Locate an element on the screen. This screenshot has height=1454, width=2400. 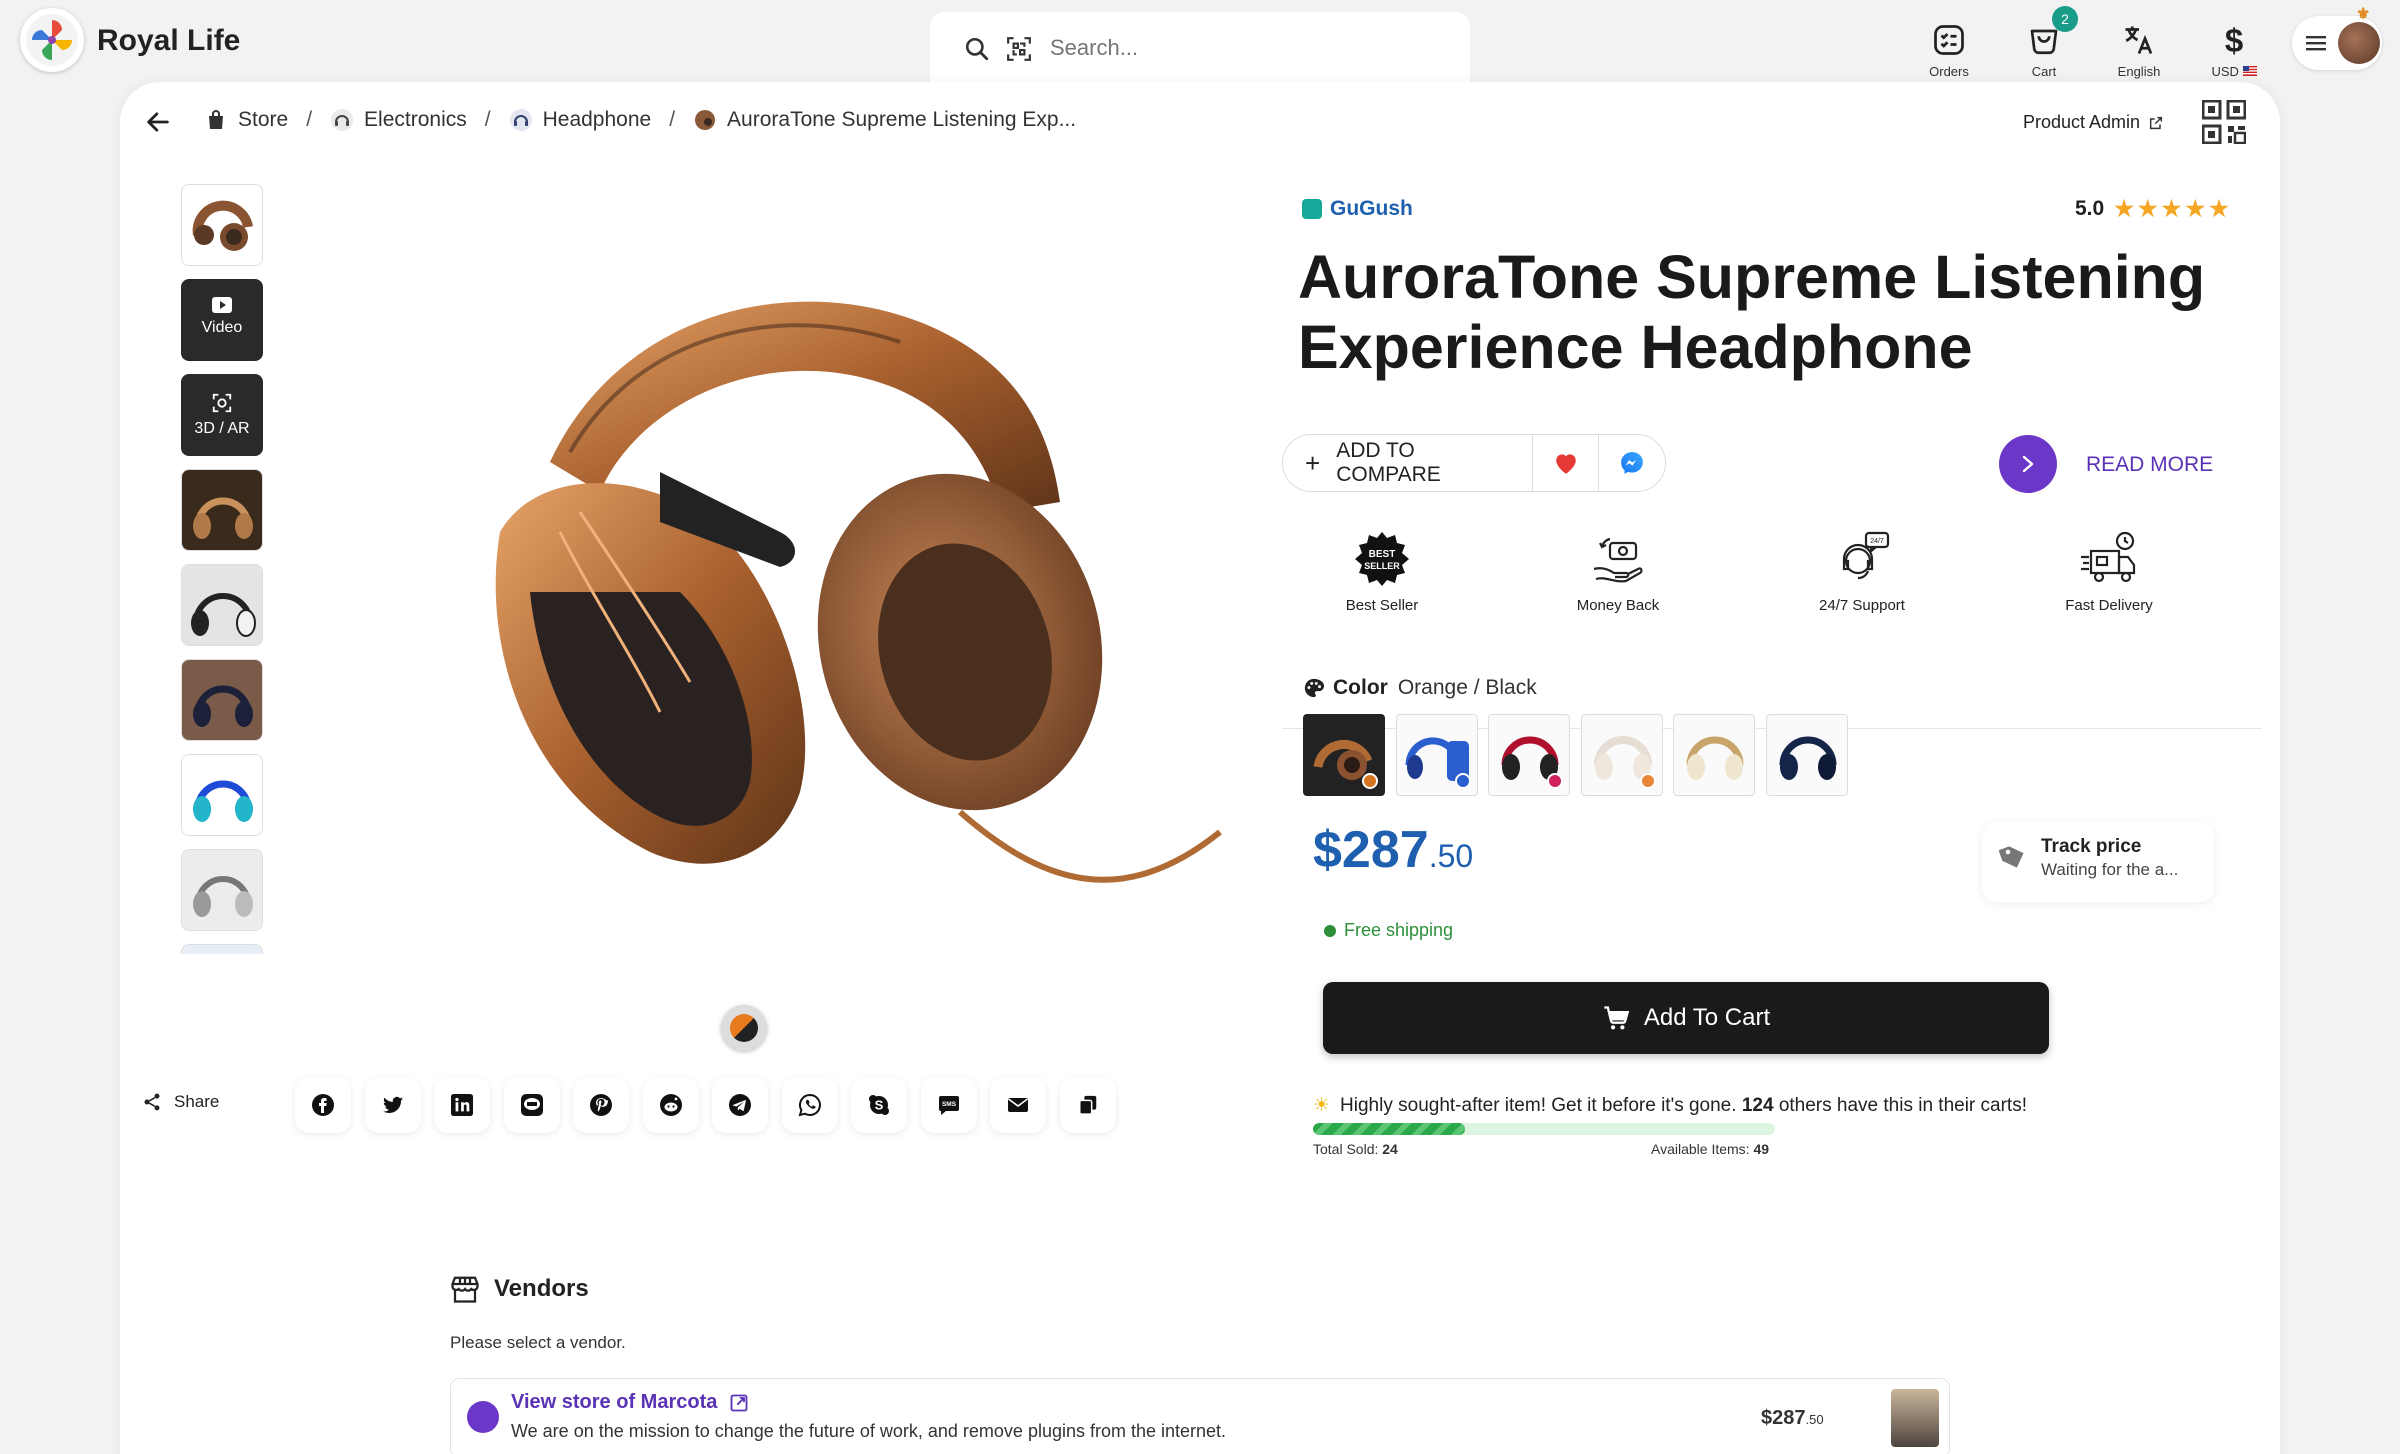
media-thumbnail-list: Video 3D / AR is located at coordinates (222, 569).